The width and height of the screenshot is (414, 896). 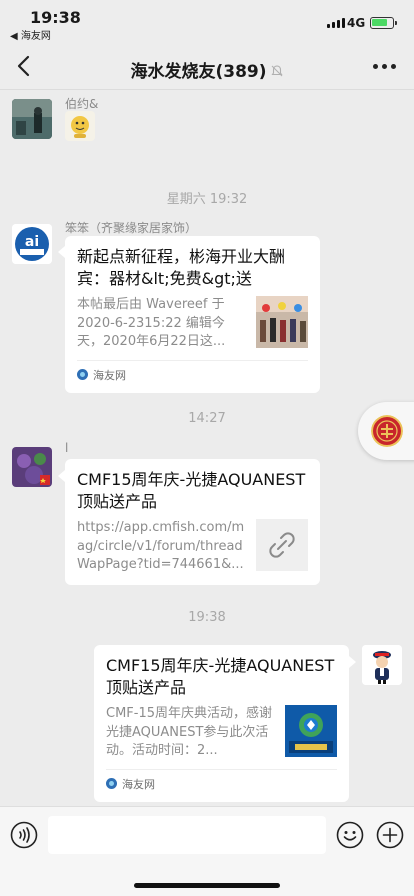 What do you see at coordinates (207, 617) in the screenshot?
I see `time-separator: 19:38` at bounding box center [207, 617].